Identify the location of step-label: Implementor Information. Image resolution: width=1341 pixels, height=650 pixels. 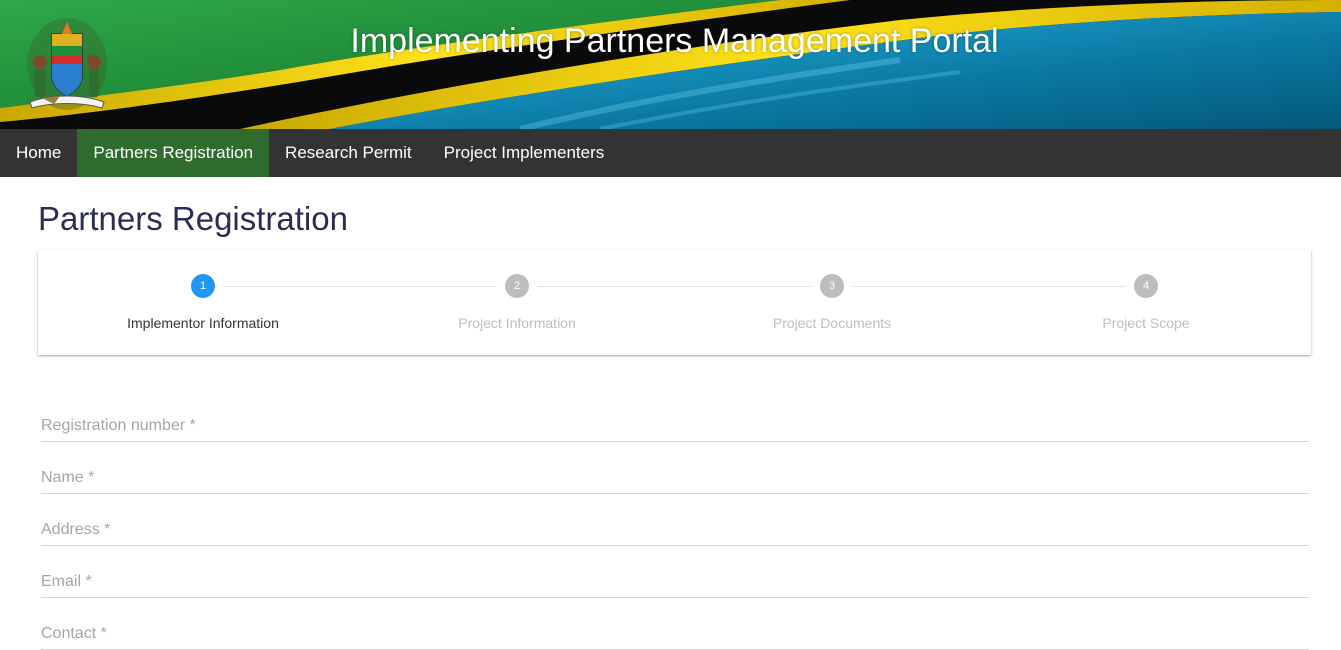
(203, 323).